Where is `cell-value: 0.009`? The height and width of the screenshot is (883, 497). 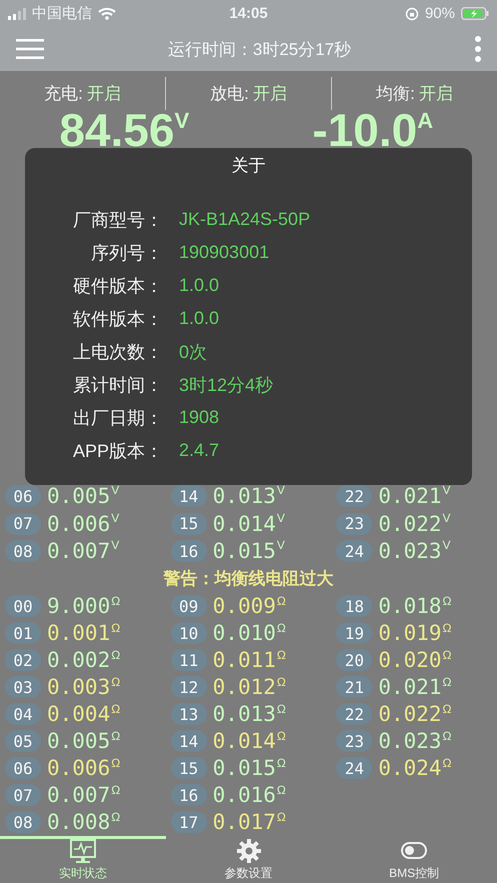 cell-value: 0.009 is located at coordinates (244, 606).